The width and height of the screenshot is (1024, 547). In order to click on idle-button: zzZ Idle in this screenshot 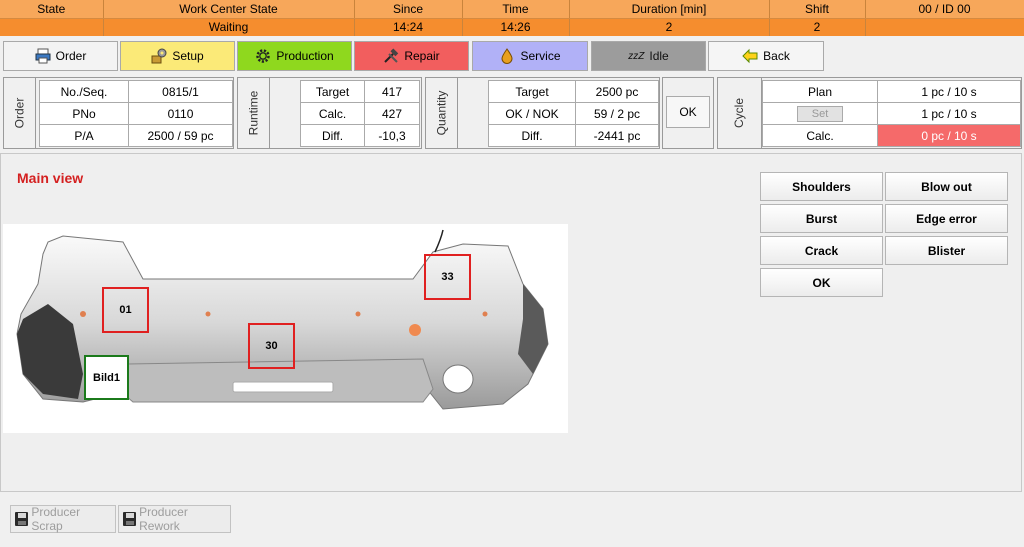, I will do `click(648, 56)`.